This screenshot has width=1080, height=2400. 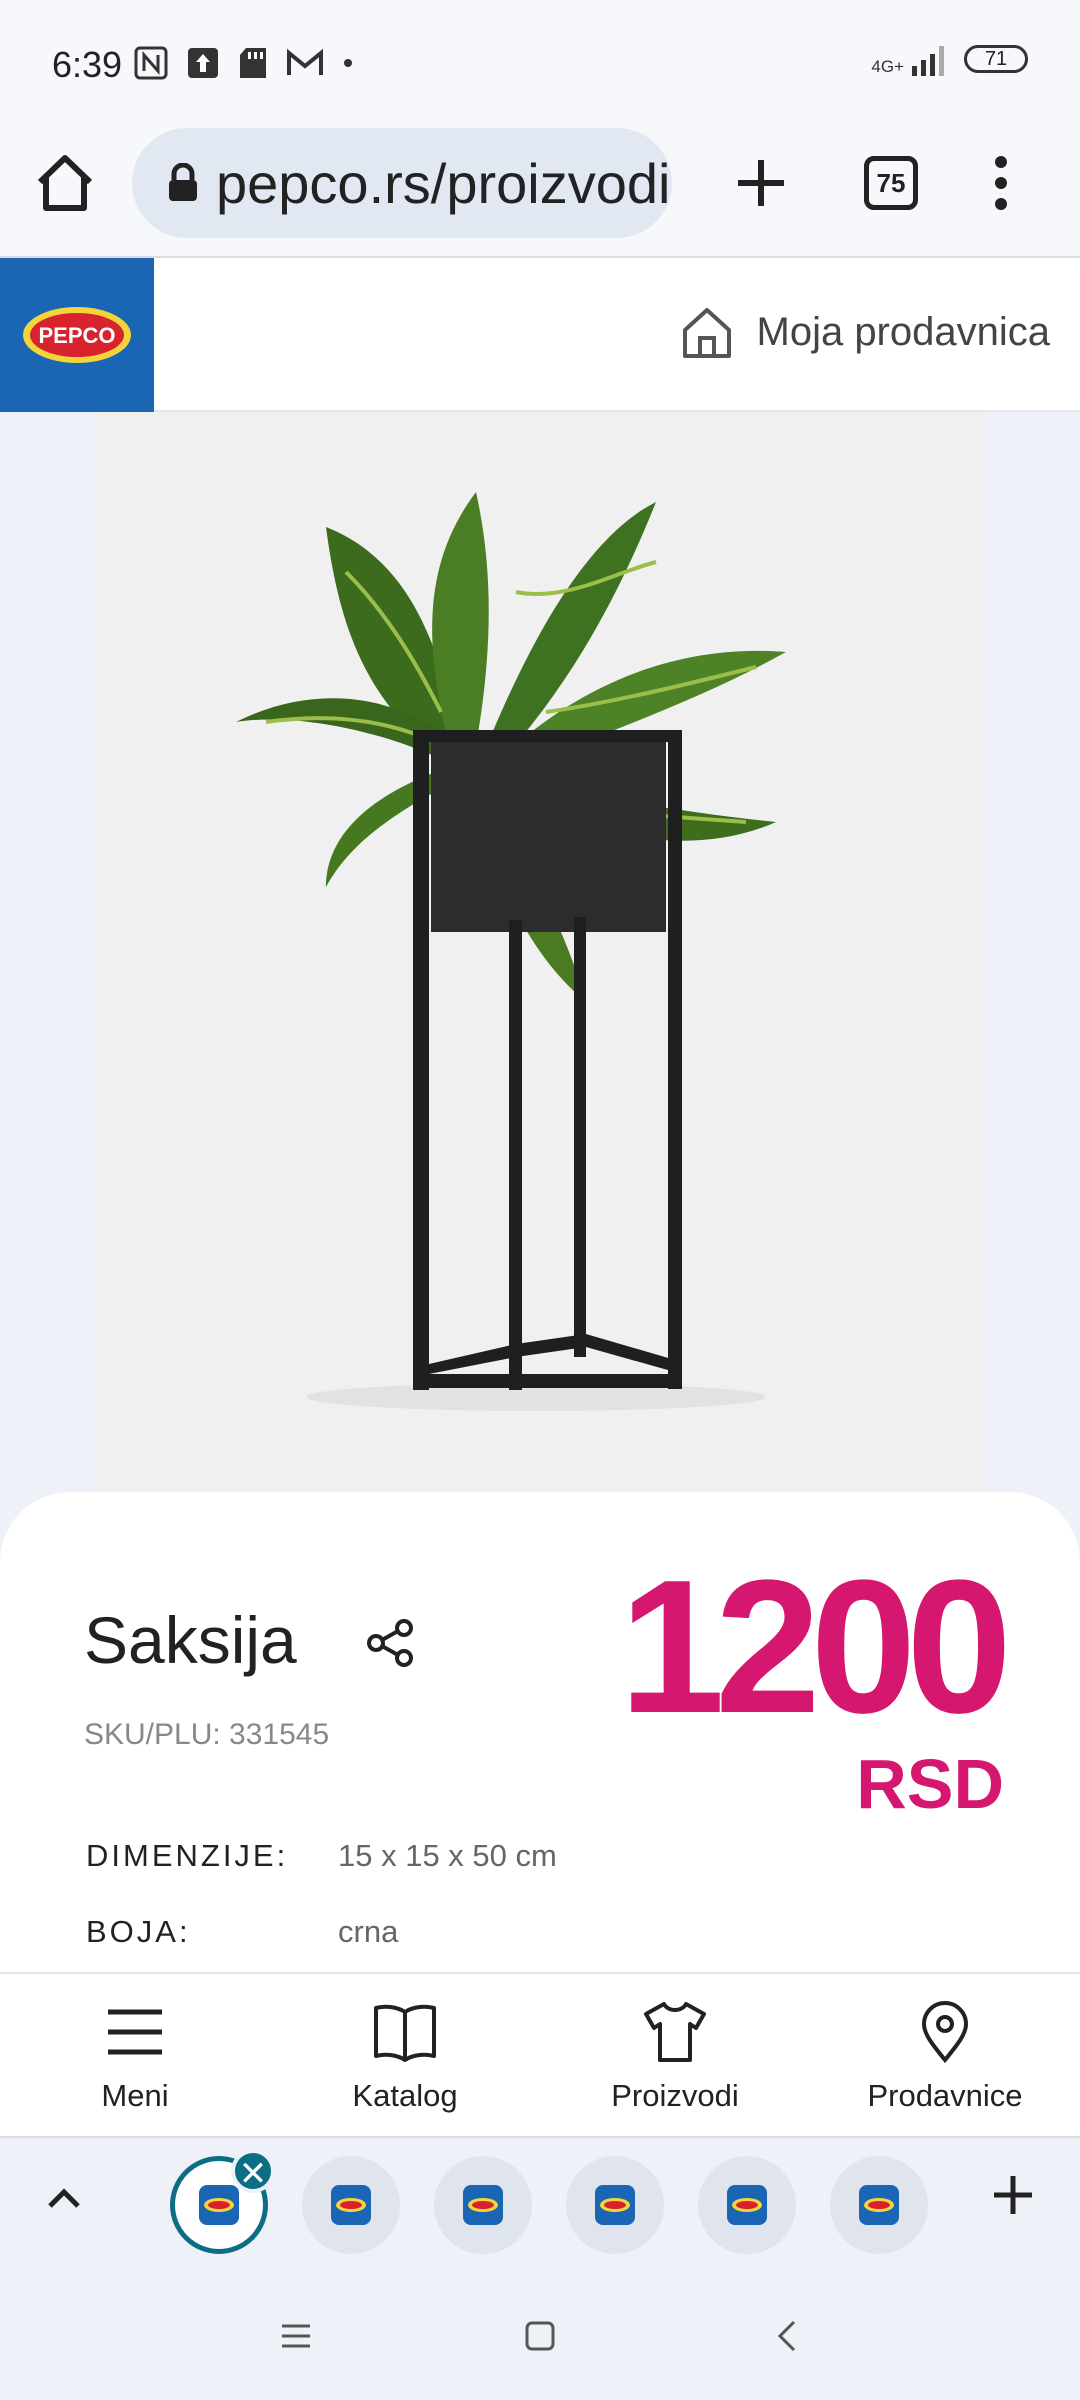 What do you see at coordinates (945, 2032) in the screenshot?
I see `location-pin-icon` at bounding box center [945, 2032].